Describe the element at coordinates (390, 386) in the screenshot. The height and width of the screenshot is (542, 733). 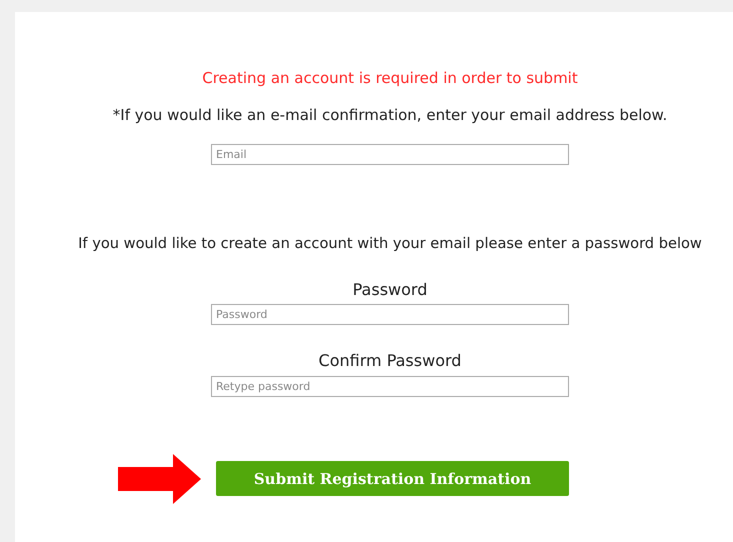
I see `confirm-password-field: Retype password` at that location.